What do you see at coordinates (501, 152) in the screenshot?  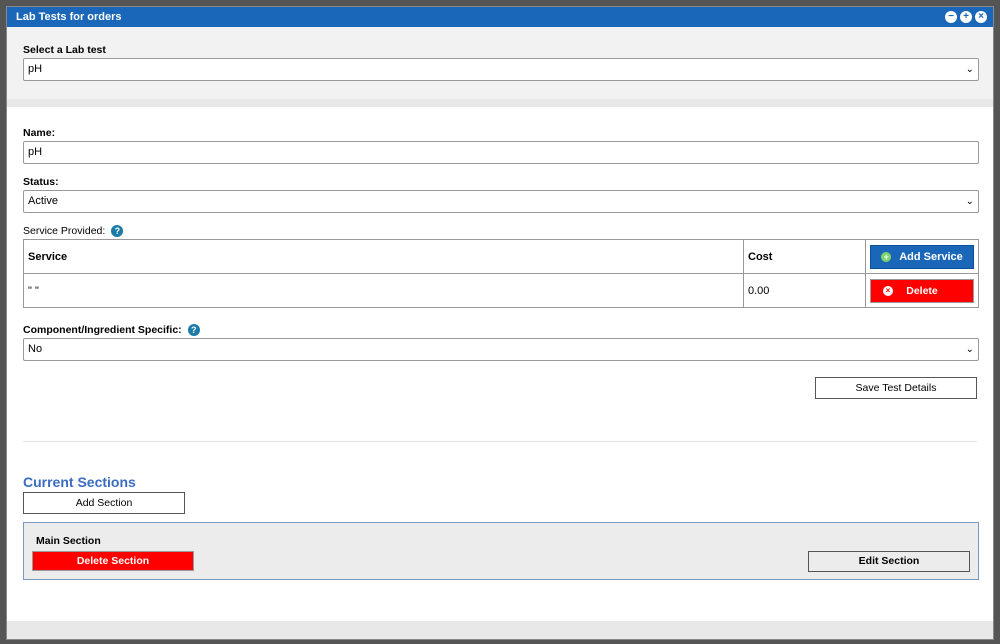 I see `name-input: pH` at bounding box center [501, 152].